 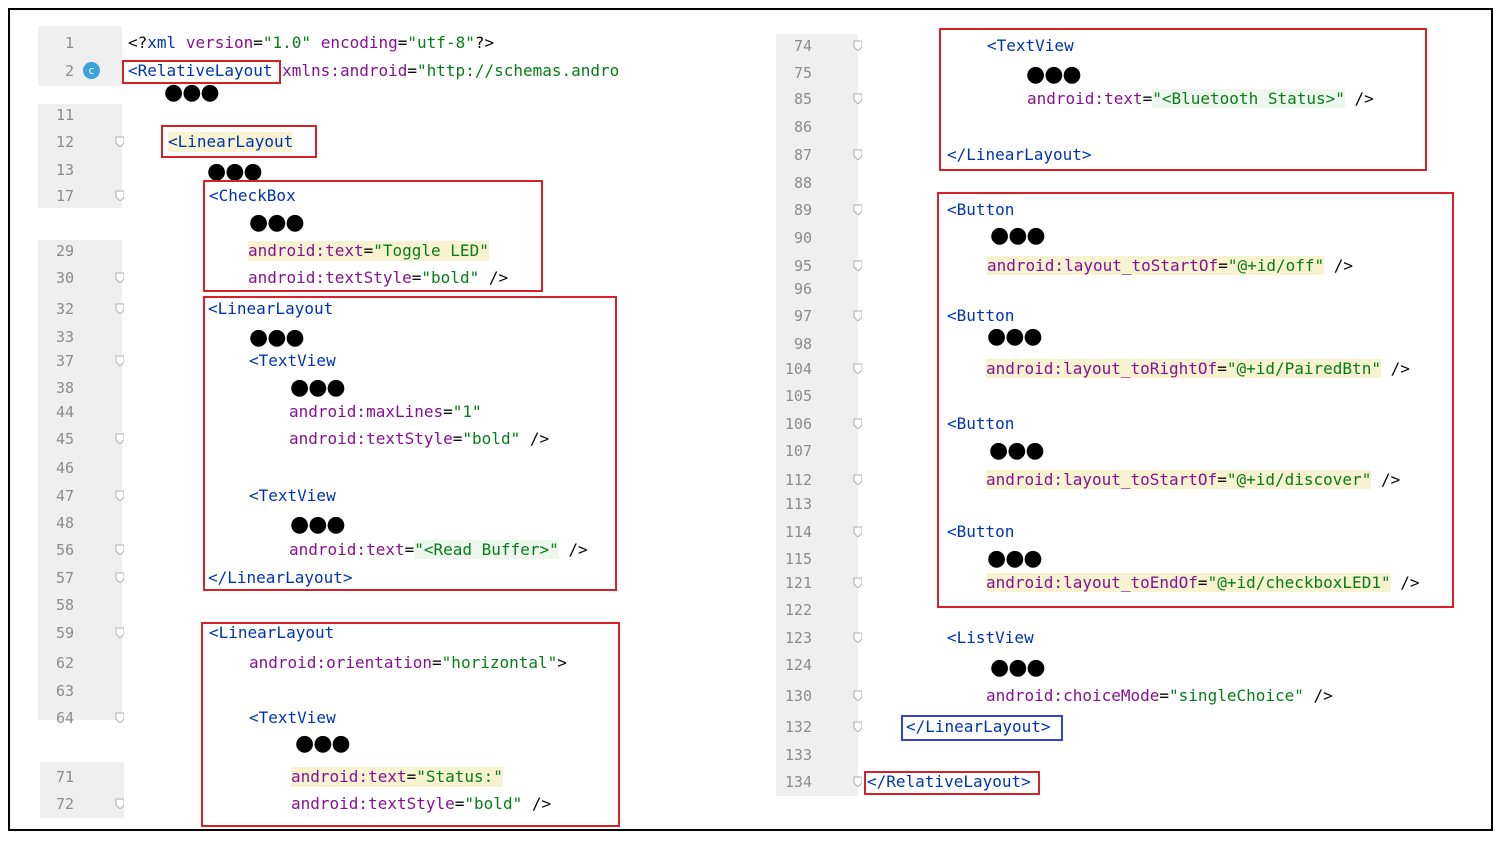 What do you see at coordinates (69, 71) in the screenshot?
I see `line-number: 2` at bounding box center [69, 71].